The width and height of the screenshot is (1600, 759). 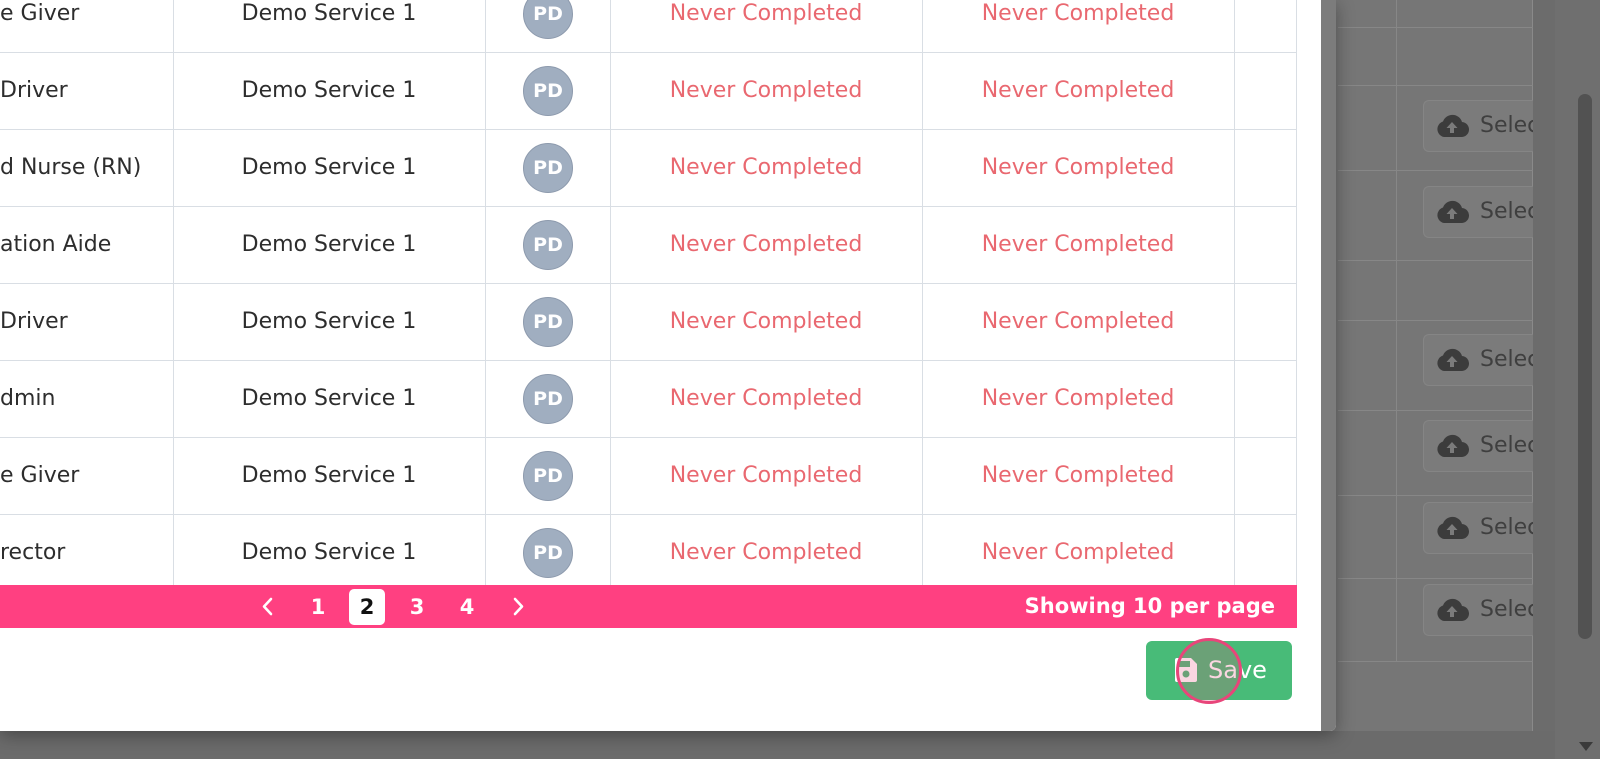 What do you see at coordinates (1586, 746) in the screenshot?
I see `scroll-down-arrow-icon` at bounding box center [1586, 746].